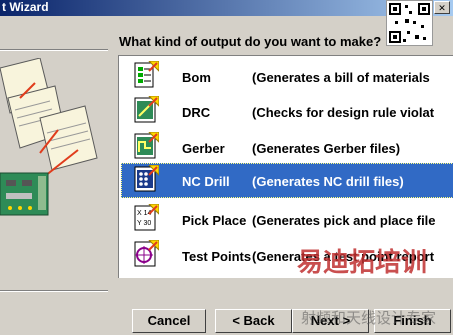  I want to click on option-description: (Generates NC drill files), so click(328, 181).